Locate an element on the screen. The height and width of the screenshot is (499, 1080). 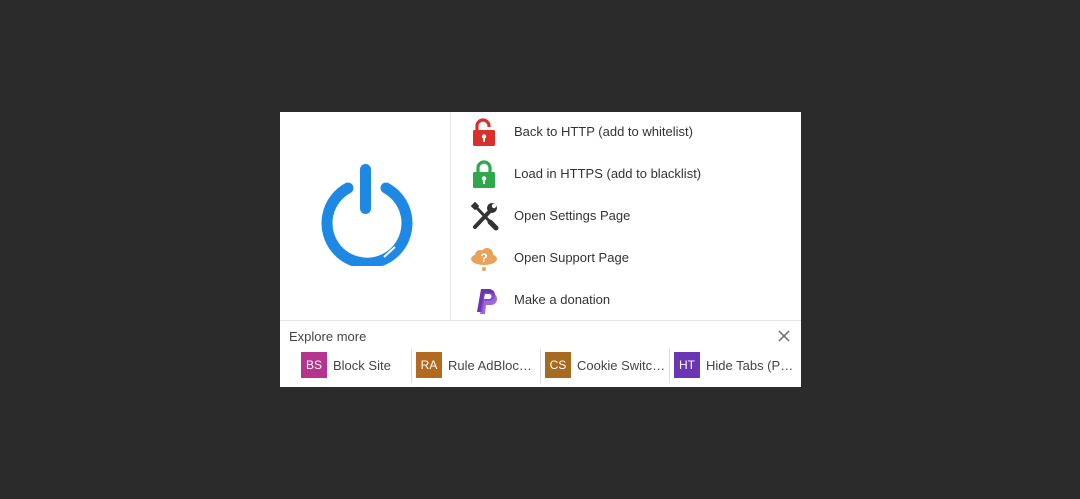
extension-badge: HT is located at coordinates (687, 365).